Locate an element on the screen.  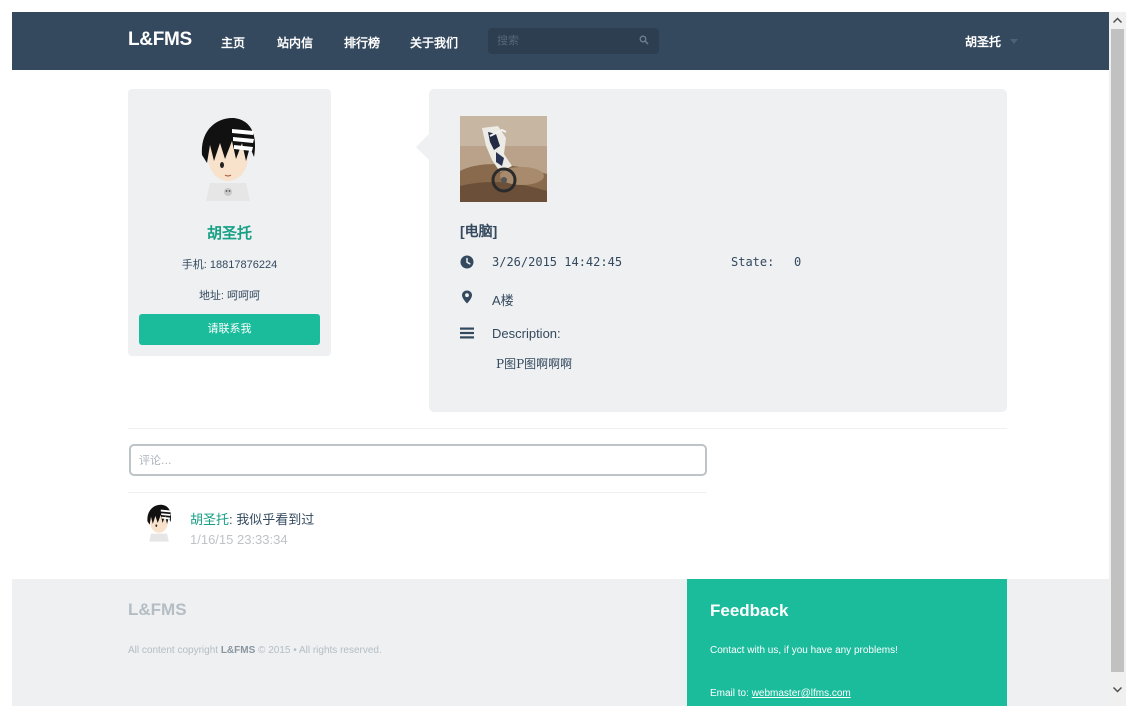
item-location: A楼 is located at coordinates (503, 300).